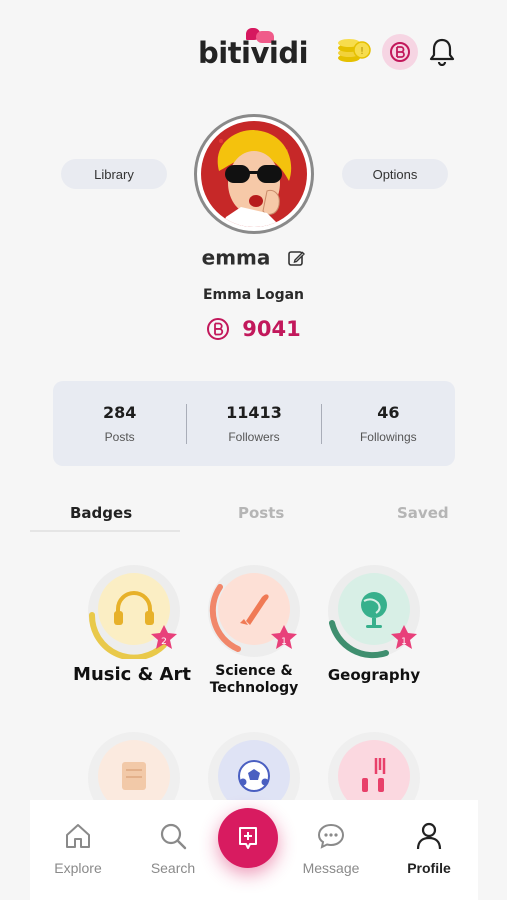  What do you see at coordinates (271, 329) in the screenshot?
I see `points-value: 9041` at bounding box center [271, 329].